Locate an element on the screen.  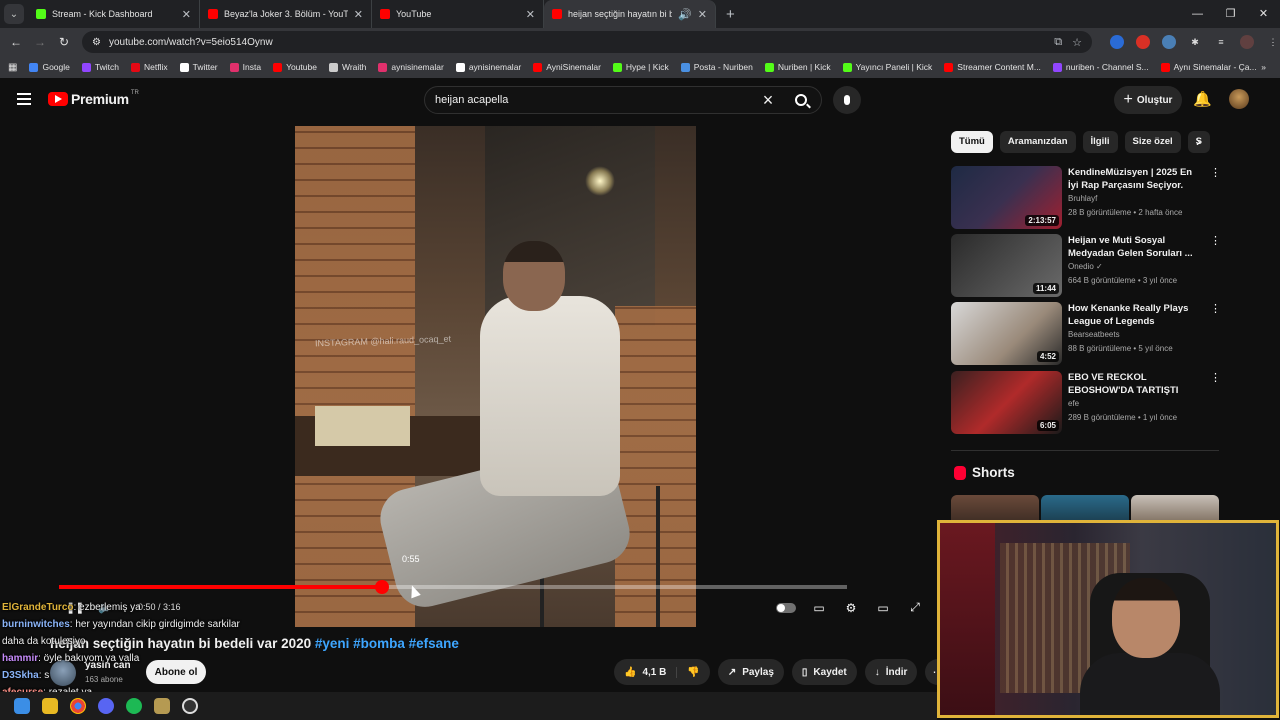
forward-icon: → is located at coordinates (40, 42).